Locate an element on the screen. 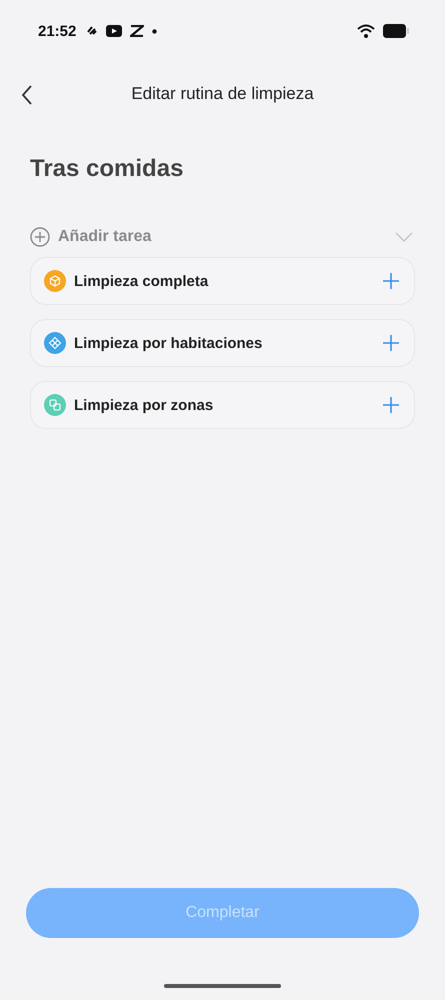  task-card: Limpieza completa is located at coordinates (222, 281).